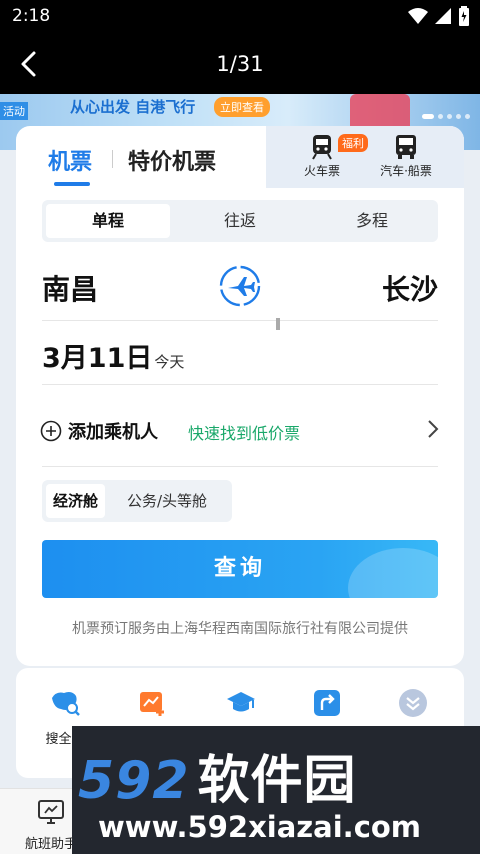 This screenshot has height=854, width=480. I want to click on price-trend-icon, so click(152, 704).